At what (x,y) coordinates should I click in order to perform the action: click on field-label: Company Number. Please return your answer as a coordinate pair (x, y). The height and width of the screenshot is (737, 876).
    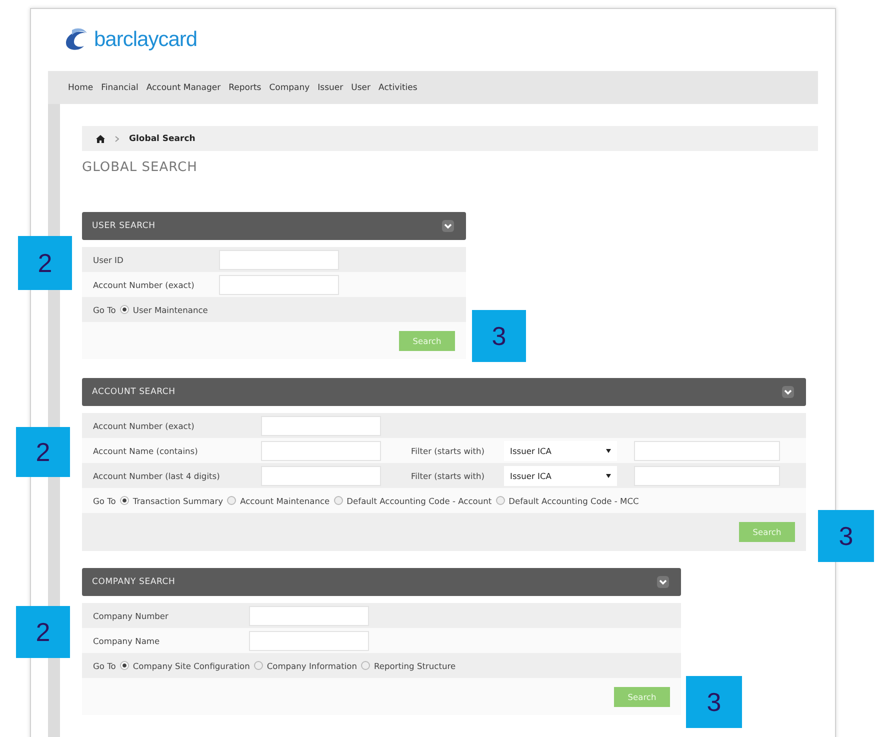
    Looking at the image, I should click on (131, 615).